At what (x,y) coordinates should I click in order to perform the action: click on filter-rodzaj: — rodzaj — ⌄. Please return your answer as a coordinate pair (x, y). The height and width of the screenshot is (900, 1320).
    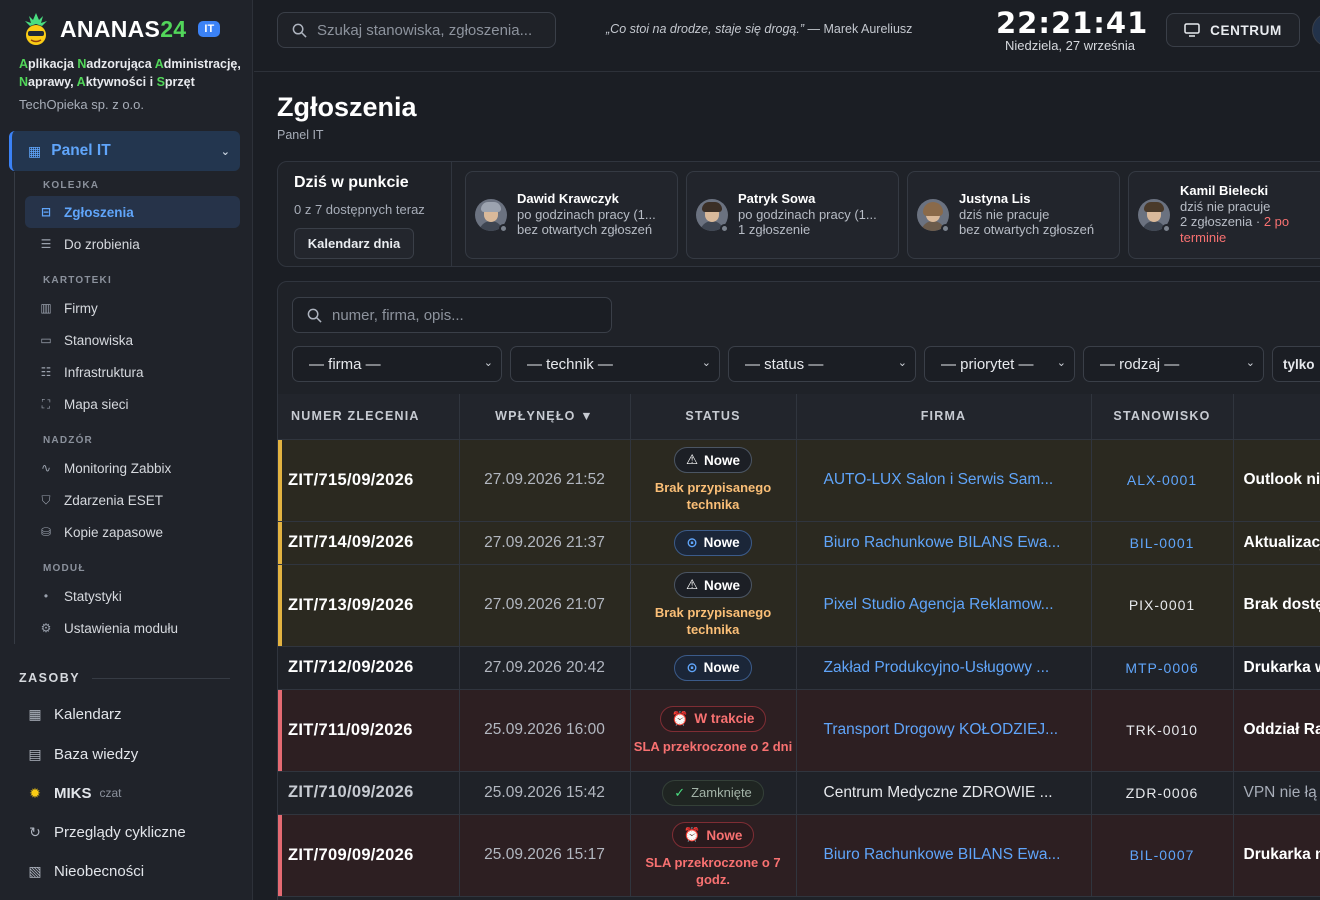
    Looking at the image, I should click on (1173, 364).